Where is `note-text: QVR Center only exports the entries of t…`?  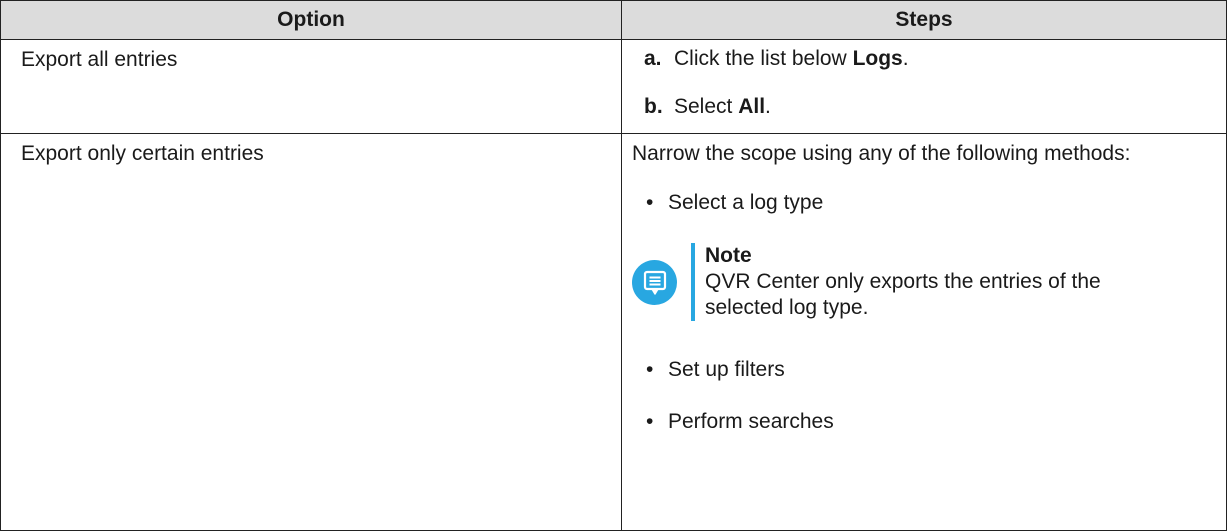 note-text: QVR Center only exports the entries of t… is located at coordinates (903, 294).